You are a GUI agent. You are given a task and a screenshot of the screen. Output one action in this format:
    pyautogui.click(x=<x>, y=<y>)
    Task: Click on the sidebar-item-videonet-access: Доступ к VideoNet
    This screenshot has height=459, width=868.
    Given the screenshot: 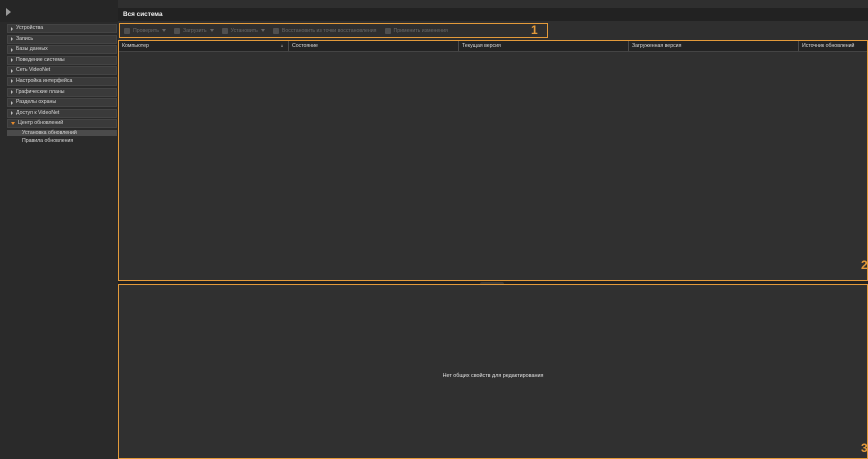 What is the action you would take?
    pyautogui.click(x=62, y=113)
    